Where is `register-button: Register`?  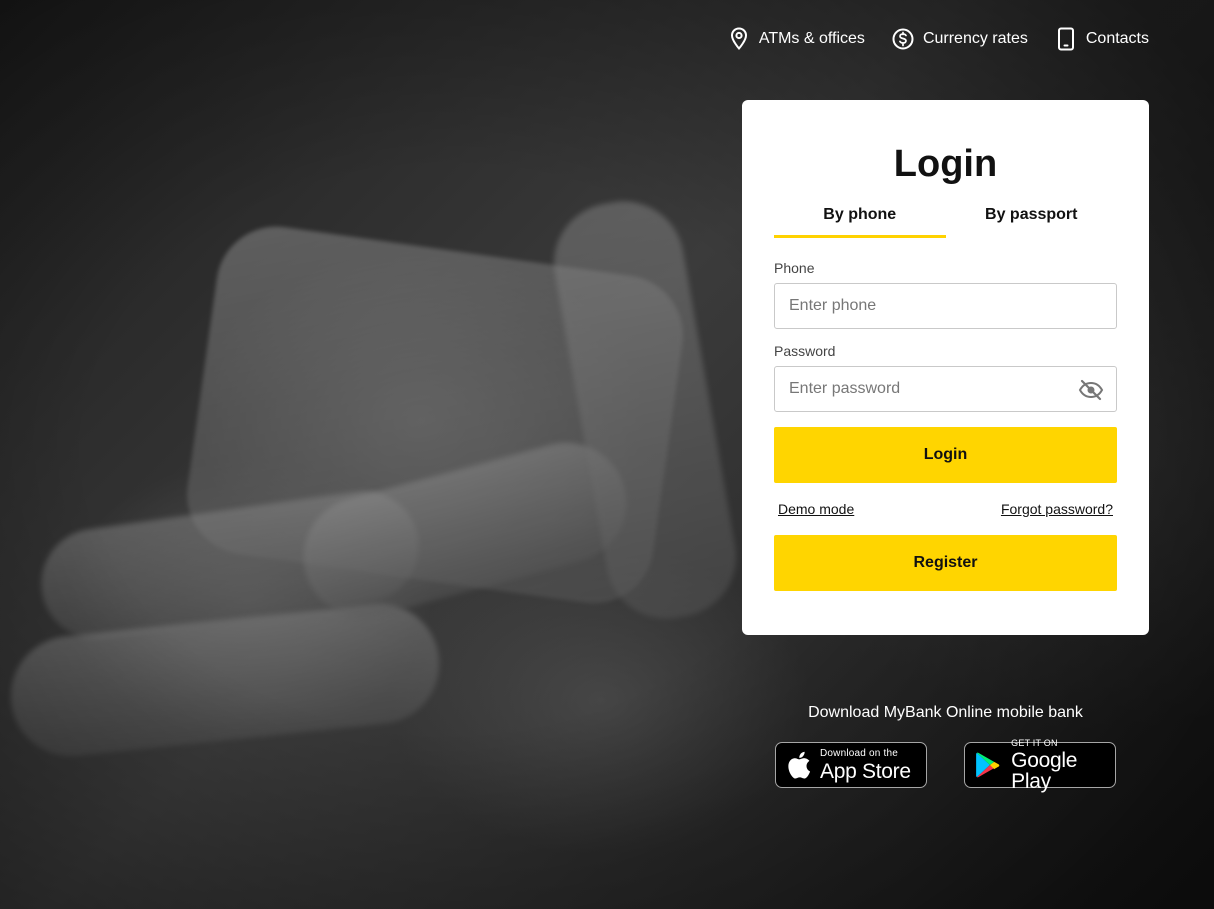 register-button: Register is located at coordinates (945, 563).